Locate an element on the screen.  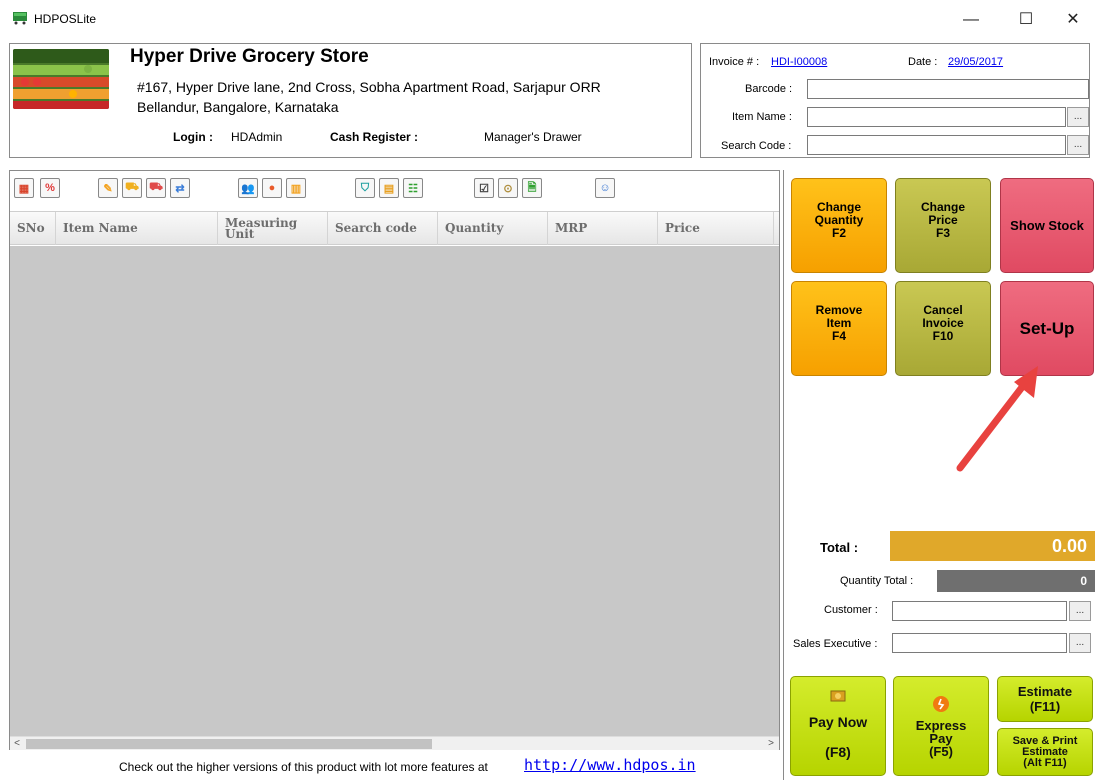
estimate-button: Estimate (F11) is located at coordinates (1045, 699).